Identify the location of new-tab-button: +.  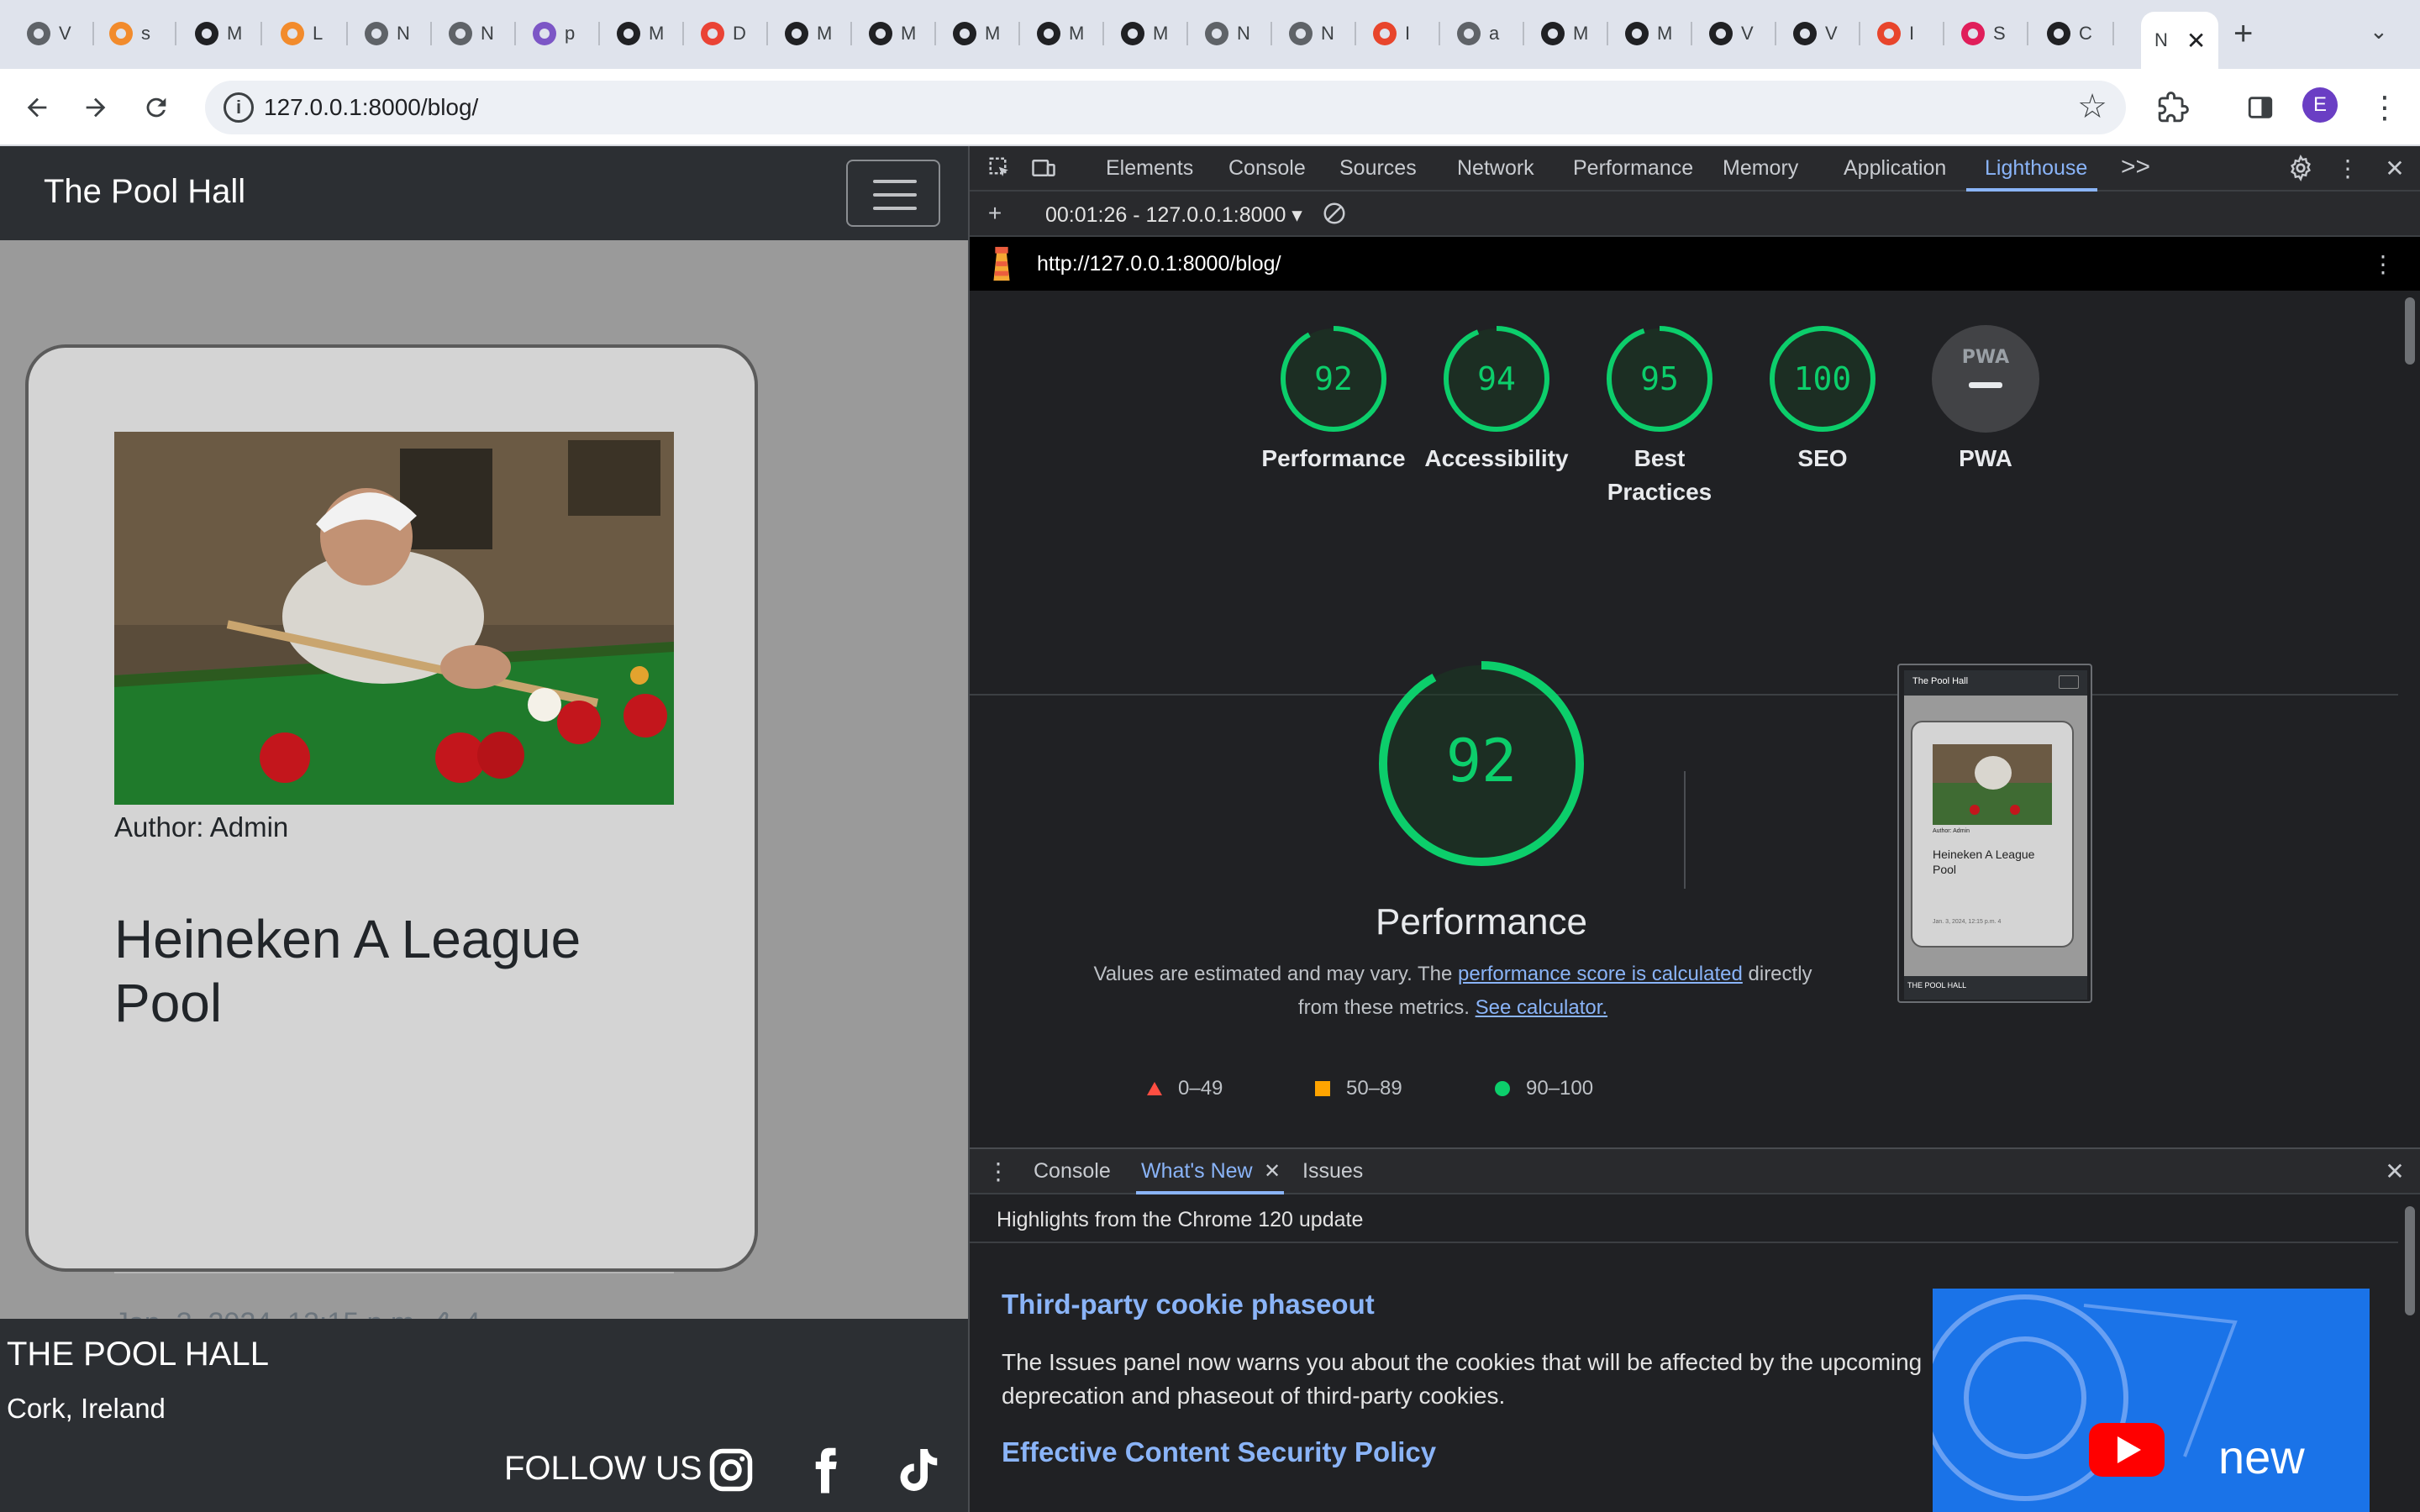
(2243, 34).